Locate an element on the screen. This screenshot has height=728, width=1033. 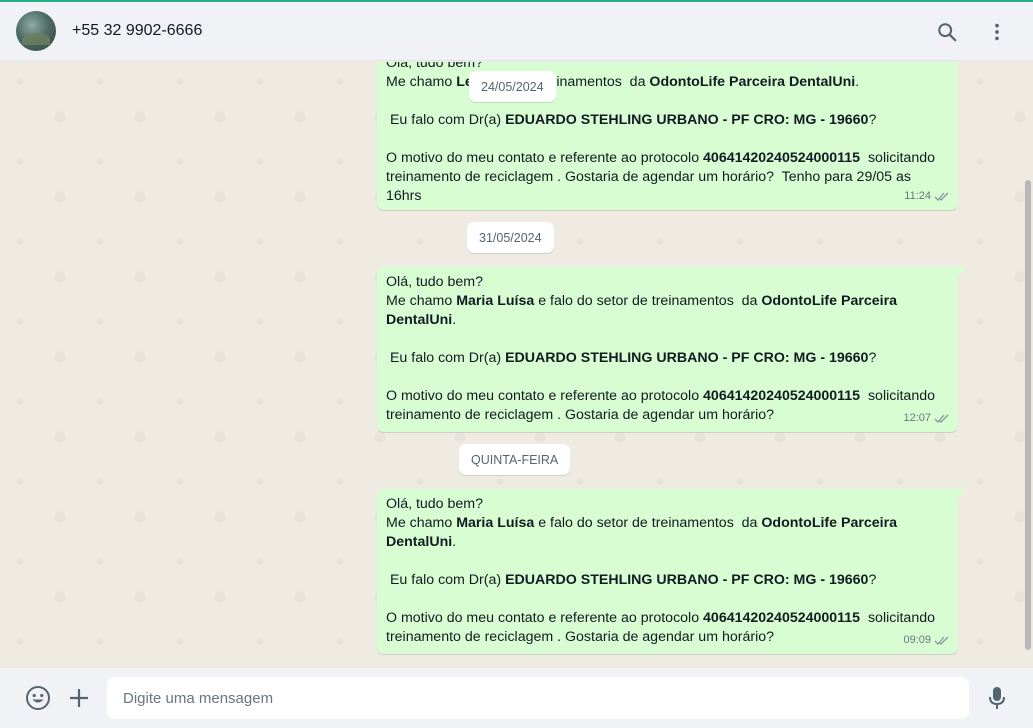
message-composer is located at coordinates (516, 698).